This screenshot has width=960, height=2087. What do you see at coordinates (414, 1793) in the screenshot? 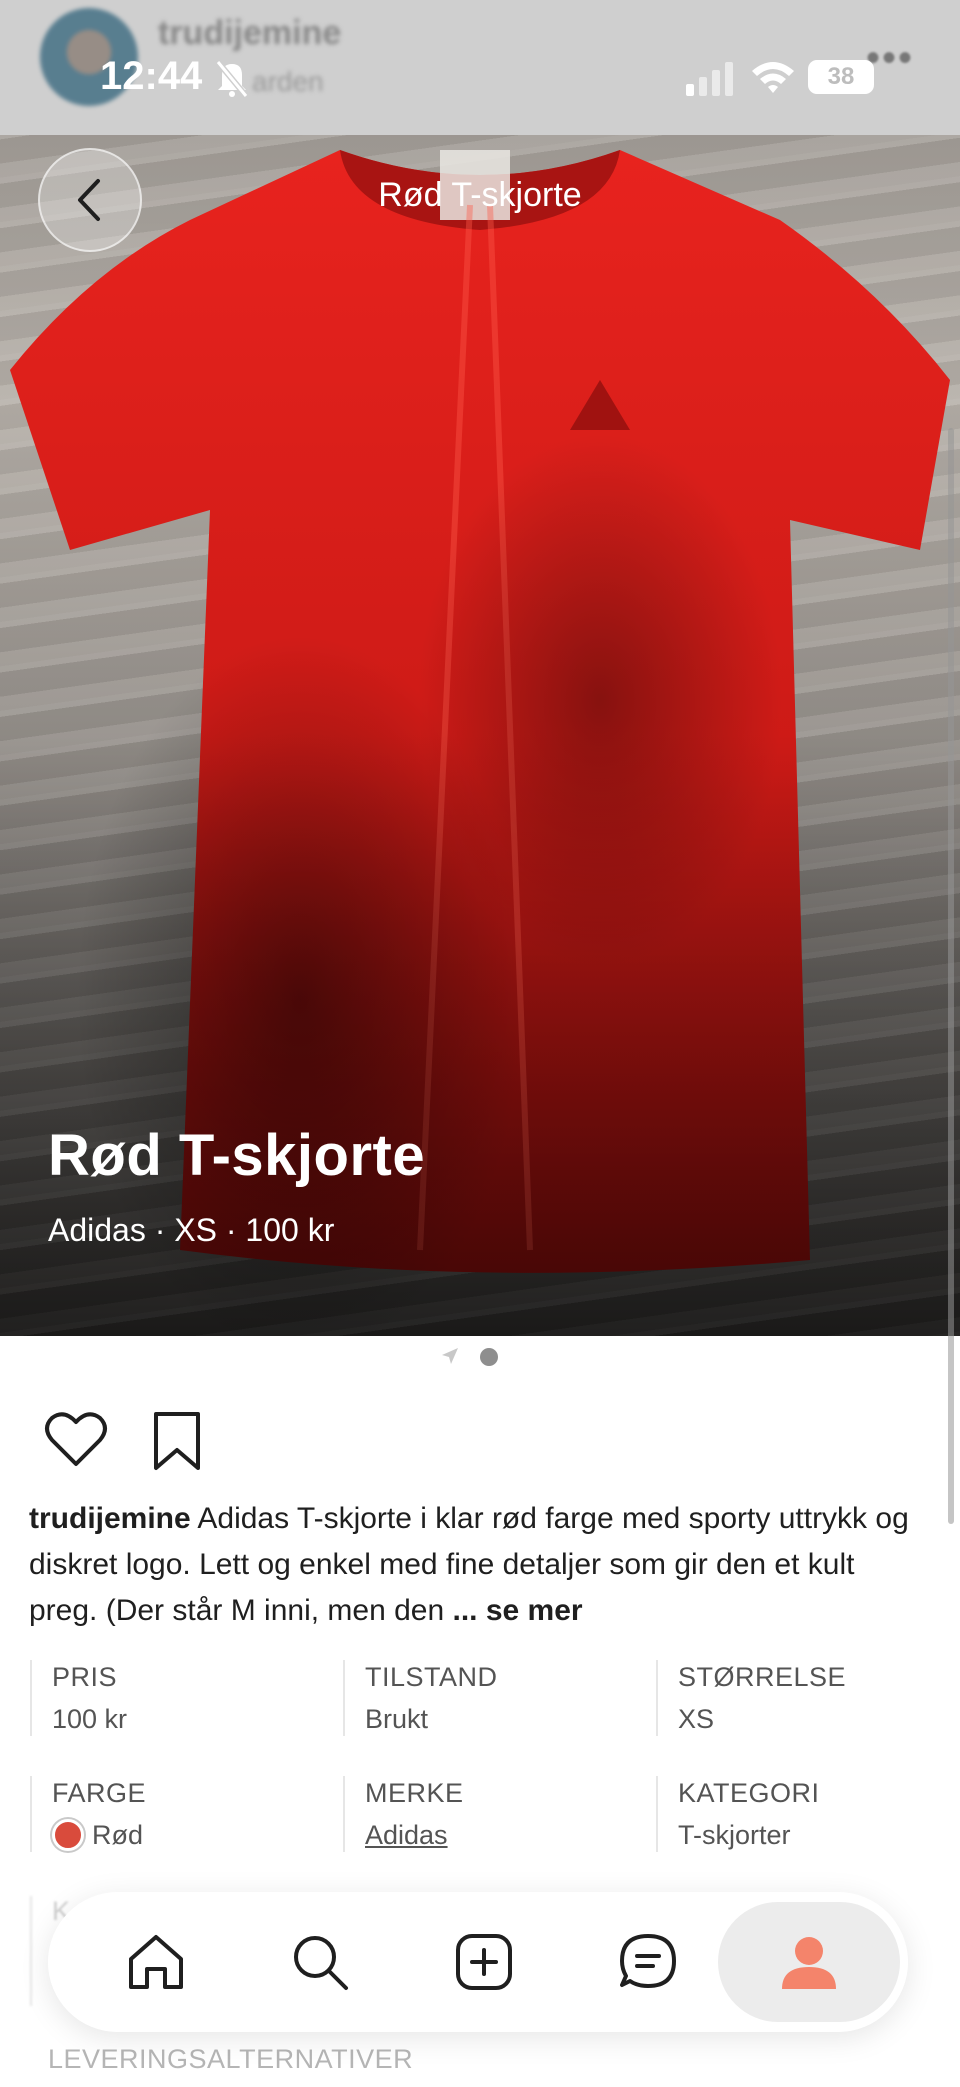
I see `attribute-label: MERKE` at bounding box center [414, 1793].